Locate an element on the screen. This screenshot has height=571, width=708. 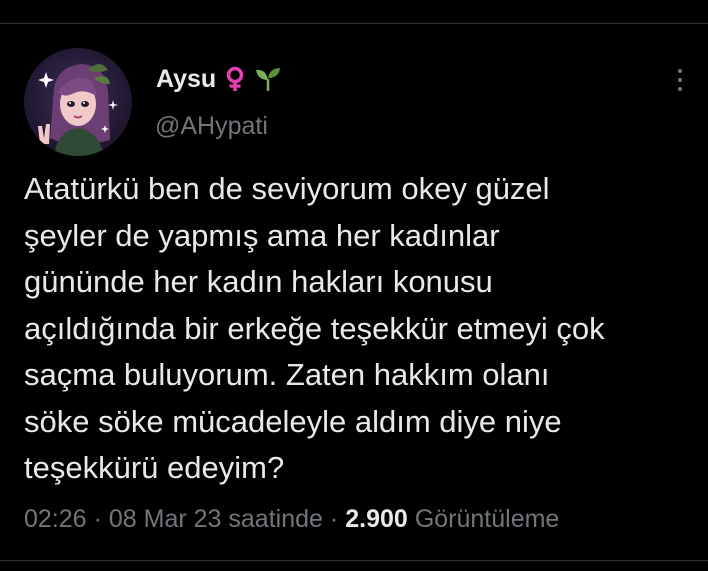
female-sign-icon is located at coordinates (235, 79).